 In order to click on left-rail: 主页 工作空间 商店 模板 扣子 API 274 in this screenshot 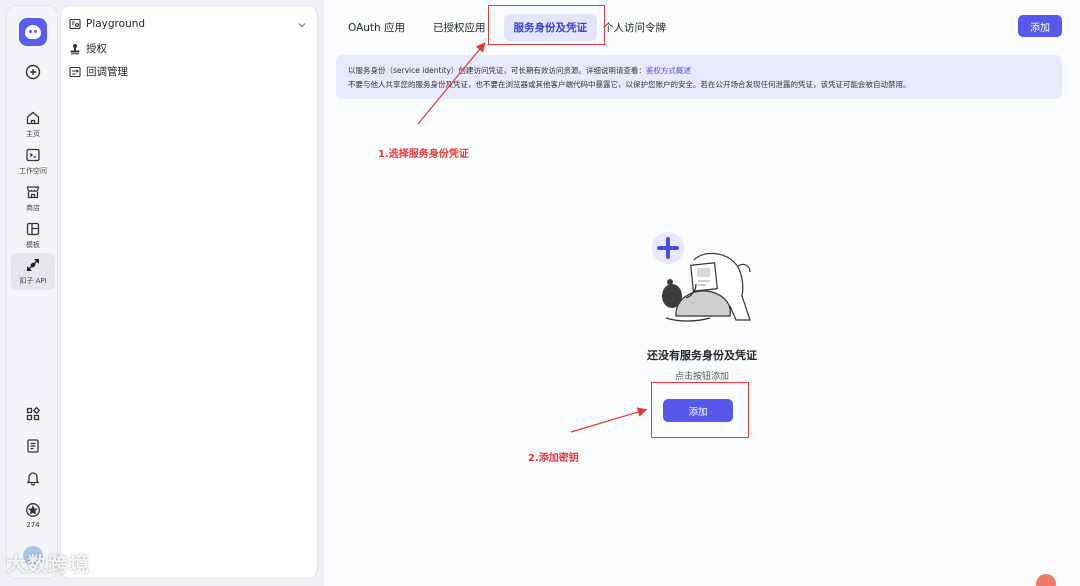, I will do `click(32, 292)`.